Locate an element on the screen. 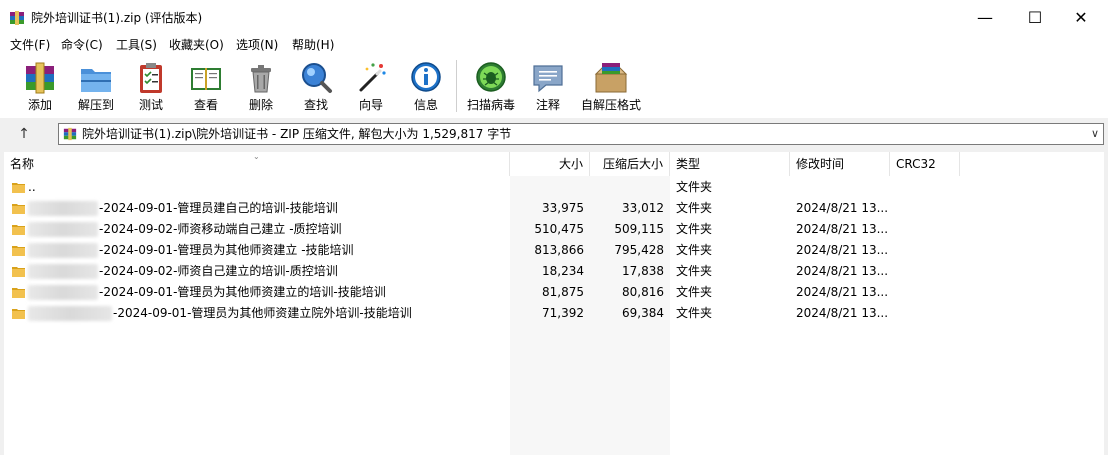 The image size is (1108, 455). row-name: -2024-09-02-师资自己建立的培训-质控培训 is located at coordinates (218, 271).